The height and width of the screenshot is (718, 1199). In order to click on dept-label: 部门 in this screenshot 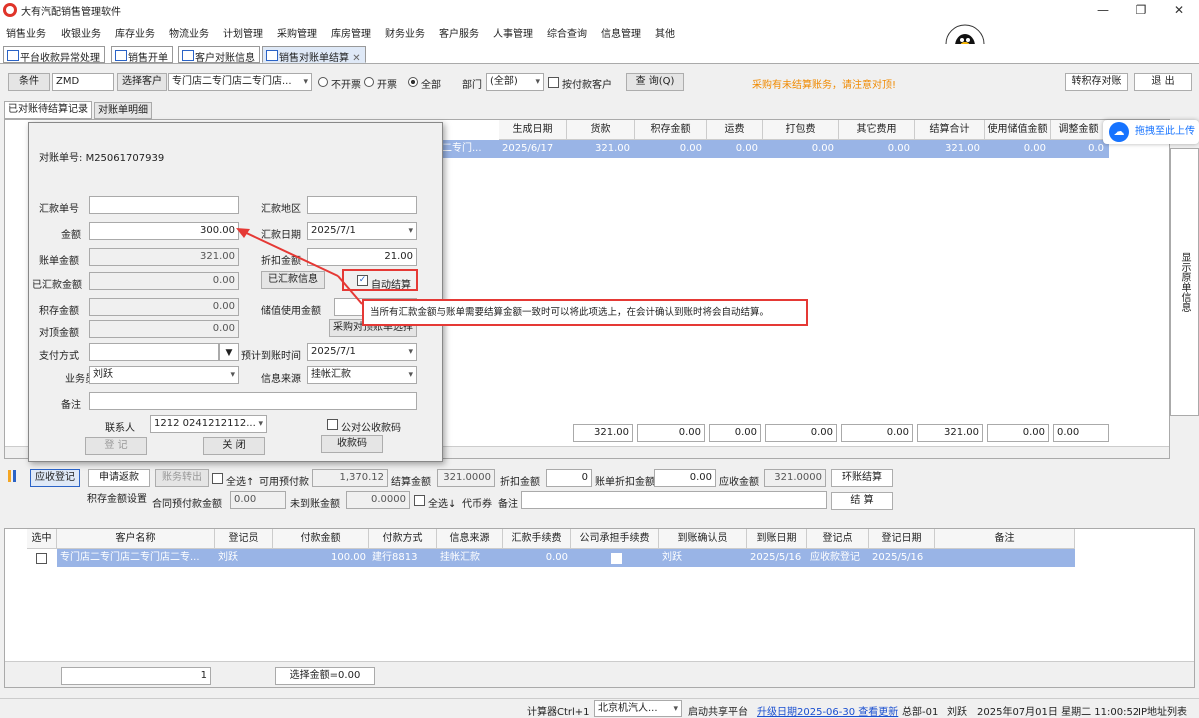, I will do `click(472, 85)`.